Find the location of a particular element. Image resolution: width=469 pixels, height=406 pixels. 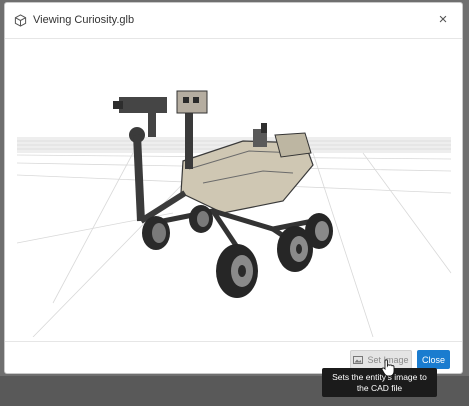

cube-icon is located at coordinates (20, 20).